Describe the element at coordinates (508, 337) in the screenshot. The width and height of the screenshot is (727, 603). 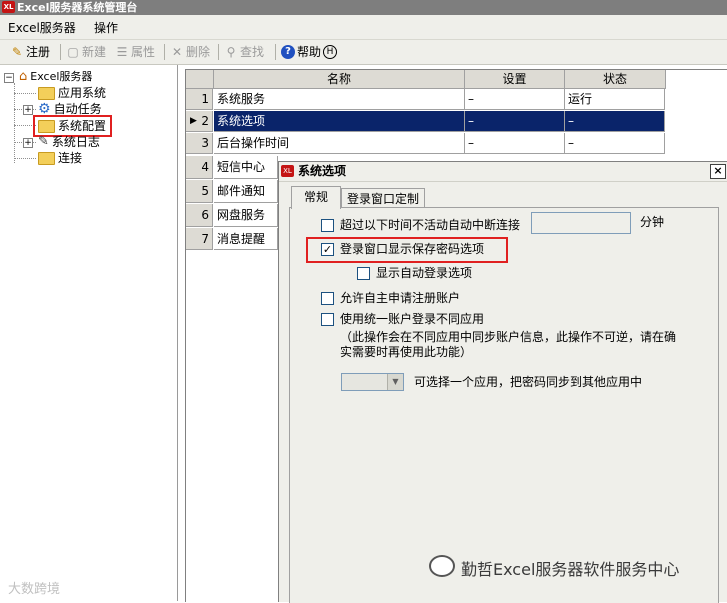
I see `unified-account-note-line1: （此操作会在不同应用中同步账户信息，此操作不可逆，请在确` at that location.